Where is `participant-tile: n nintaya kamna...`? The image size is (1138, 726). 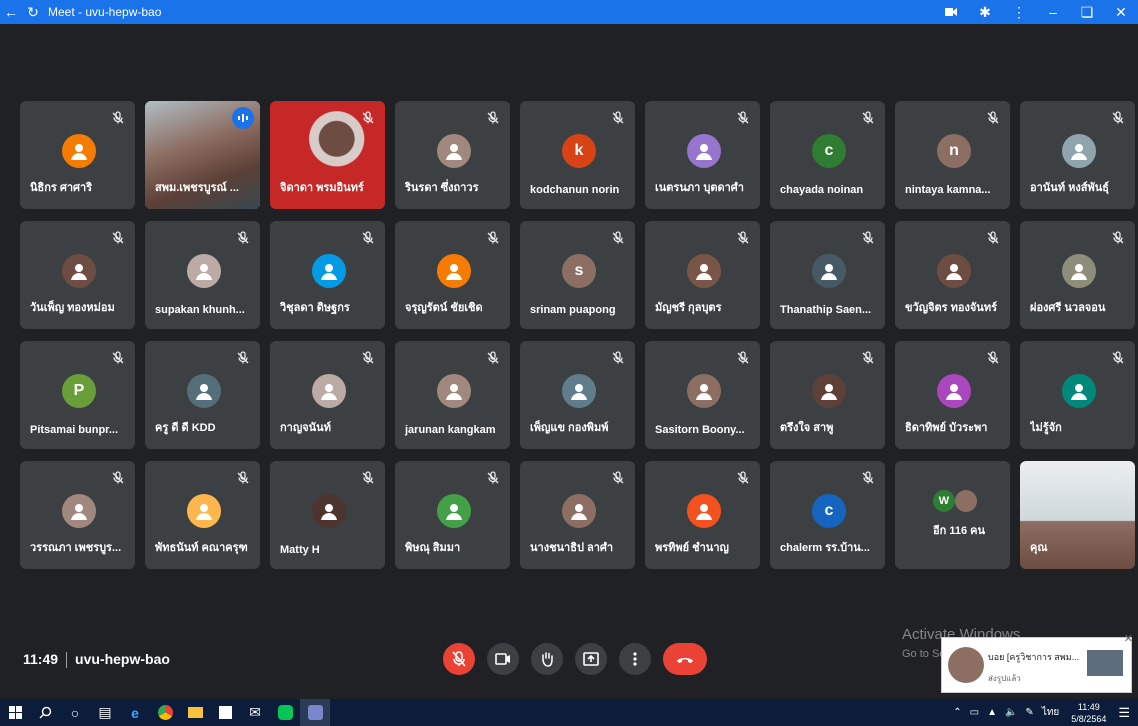 participant-tile: n nintaya kamna... is located at coordinates (952, 155).